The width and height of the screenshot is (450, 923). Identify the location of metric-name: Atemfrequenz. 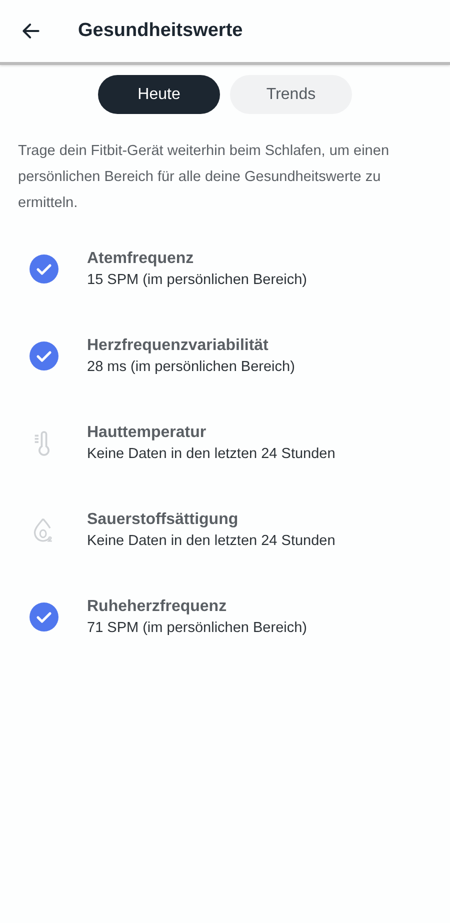
(141, 259).